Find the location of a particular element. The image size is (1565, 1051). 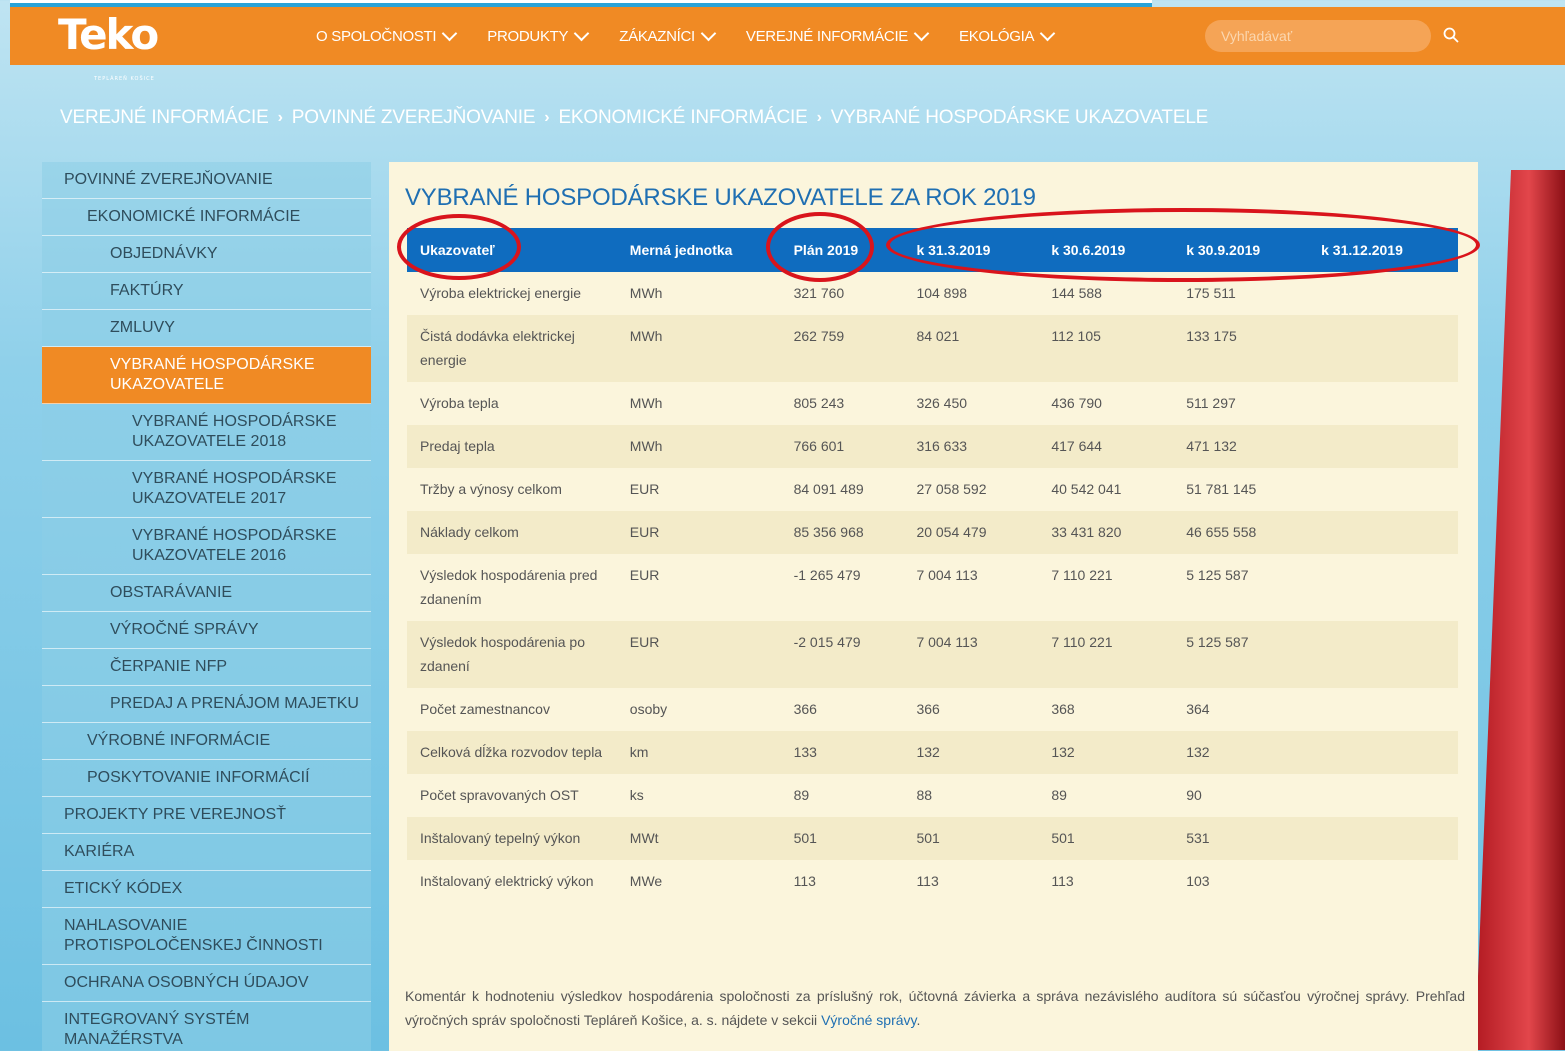

table-cell: 90 is located at coordinates (1194, 795).